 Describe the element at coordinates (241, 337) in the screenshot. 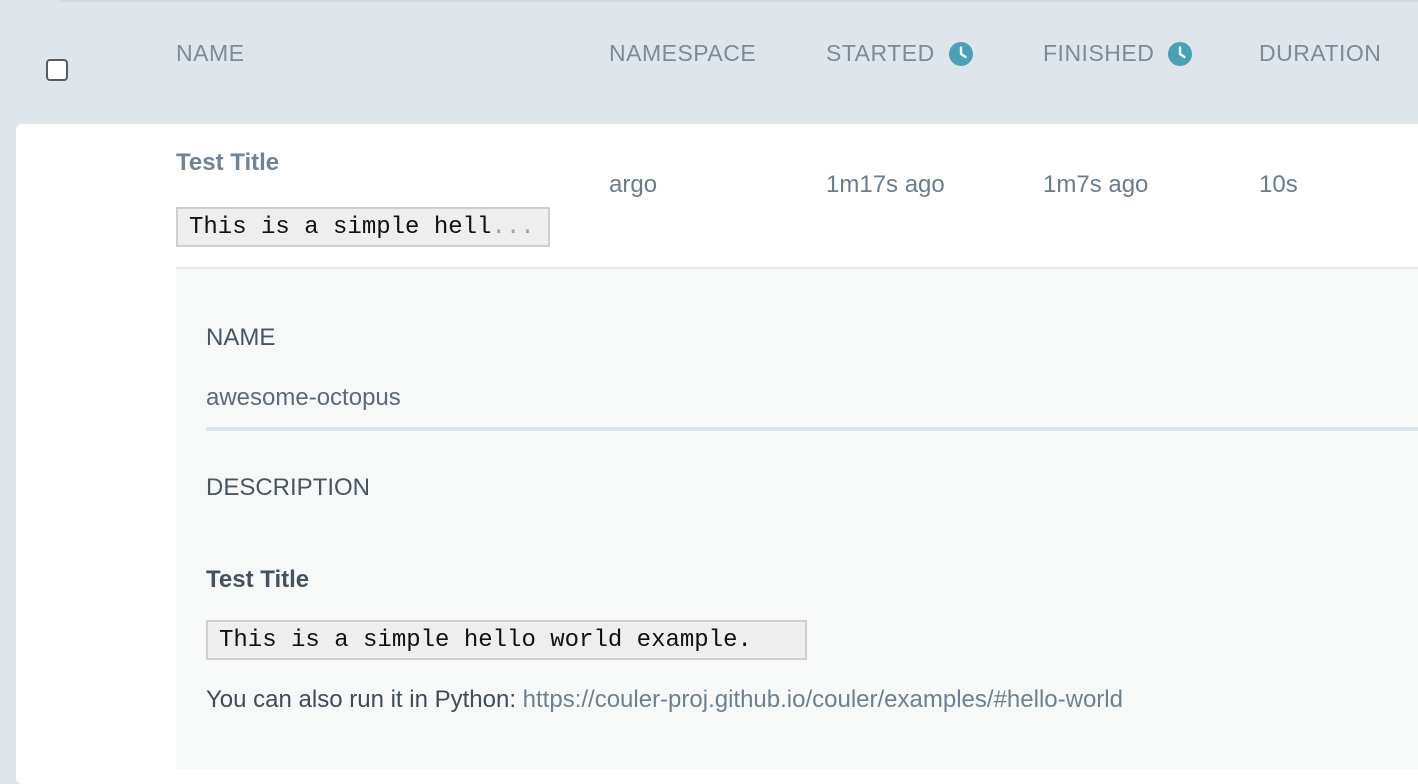

I see `details-name-label: NAME` at that location.